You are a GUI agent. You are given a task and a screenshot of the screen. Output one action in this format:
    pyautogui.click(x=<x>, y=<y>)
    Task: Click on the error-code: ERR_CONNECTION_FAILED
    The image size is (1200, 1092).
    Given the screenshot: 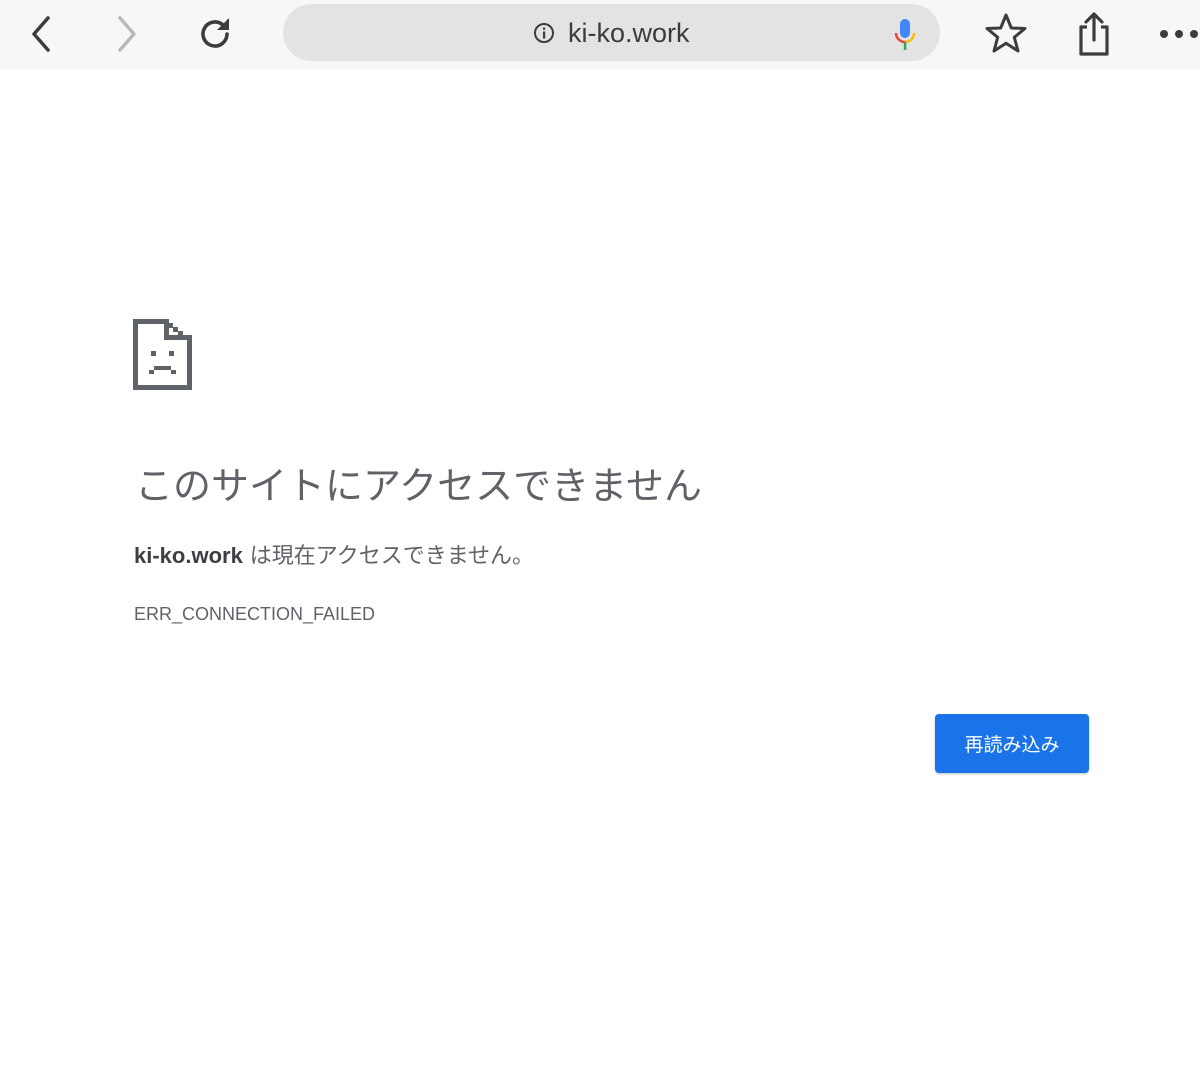 What is the action you would take?
    pyautogui.click(x=255, y=614)
    